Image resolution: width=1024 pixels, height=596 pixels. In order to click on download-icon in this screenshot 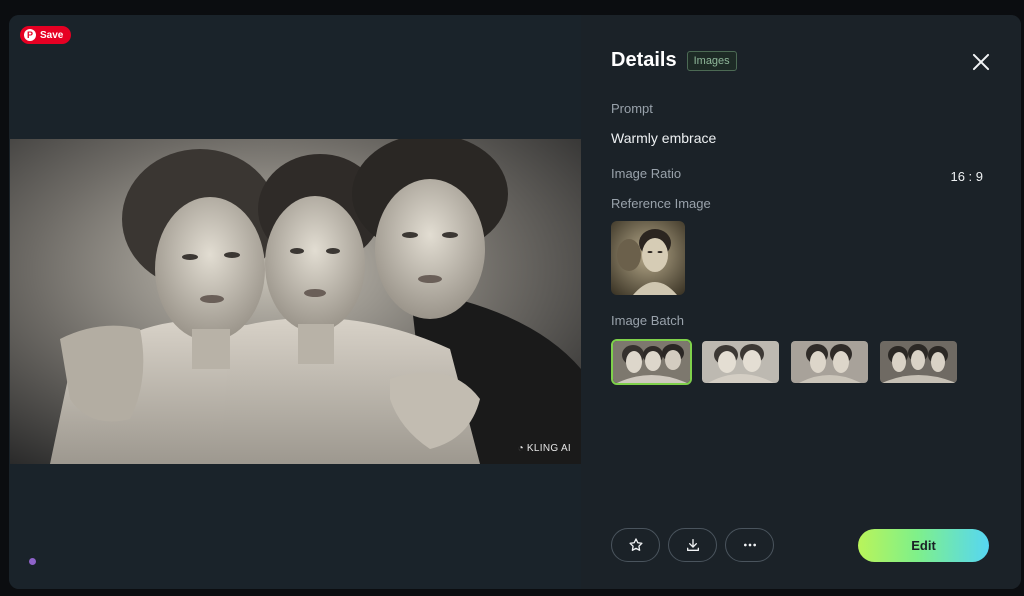, I will do `click(692, 545)`.